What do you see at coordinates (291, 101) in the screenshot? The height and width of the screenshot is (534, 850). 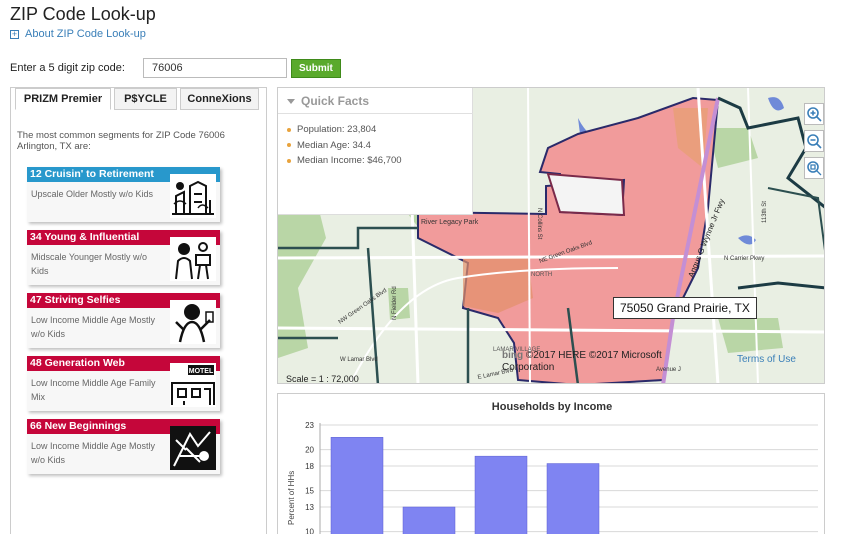 I see `chevron-down-icon` at bounding box center [291, 101].